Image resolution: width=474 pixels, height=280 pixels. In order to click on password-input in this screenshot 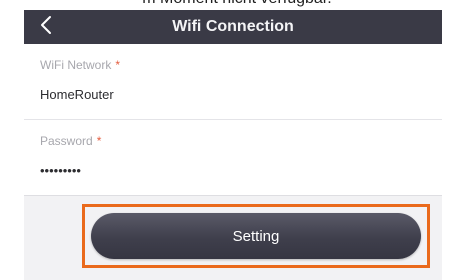, I will do `click(230, 170)`.